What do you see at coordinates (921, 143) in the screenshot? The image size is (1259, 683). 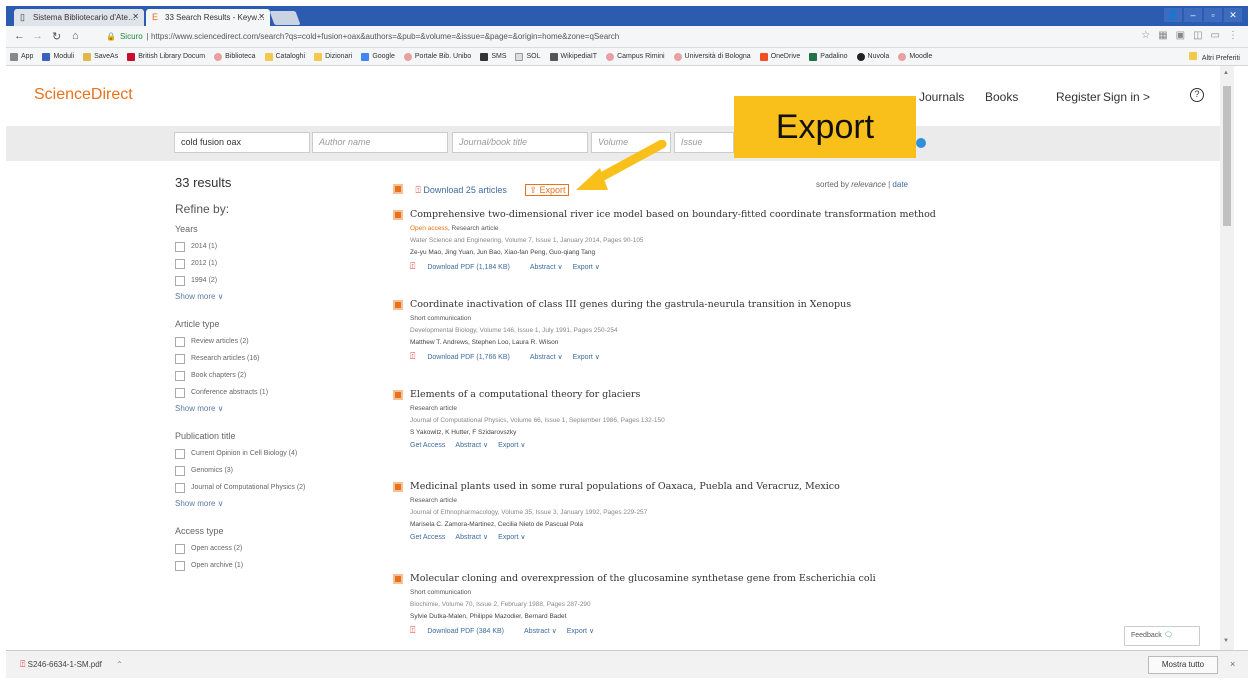 I see `search-button` at bounding box center [921, 143].